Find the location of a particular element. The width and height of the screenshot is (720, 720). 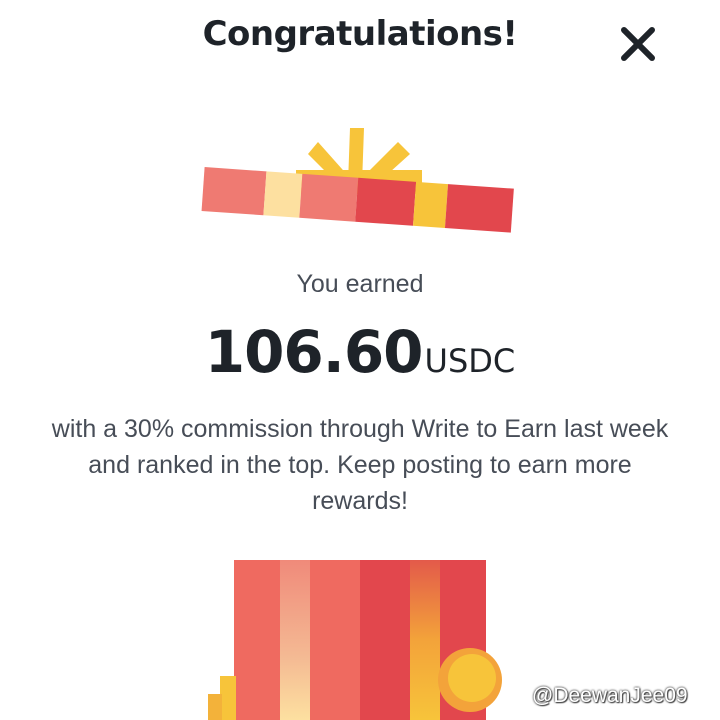

close-button is located at coordinates (638, 44).